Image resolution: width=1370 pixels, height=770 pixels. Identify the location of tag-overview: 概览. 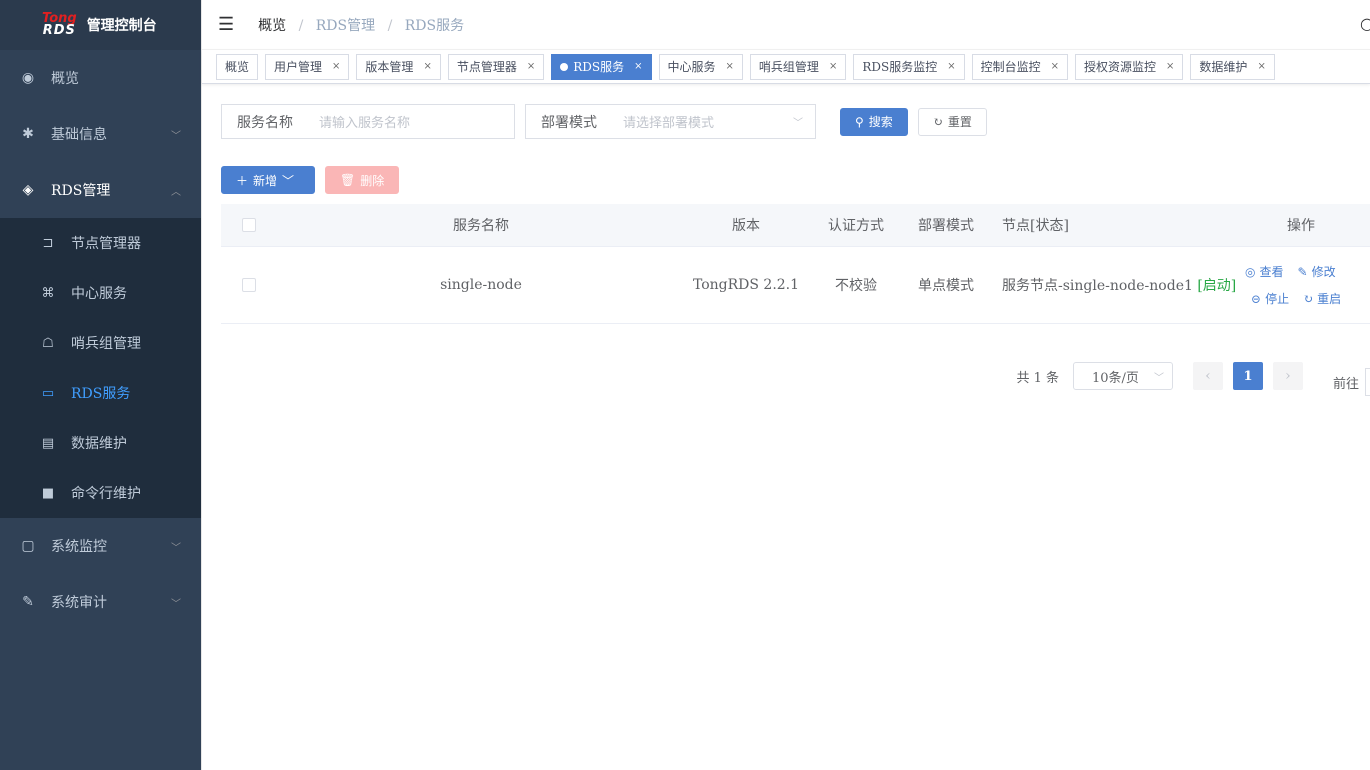
(237, 66).